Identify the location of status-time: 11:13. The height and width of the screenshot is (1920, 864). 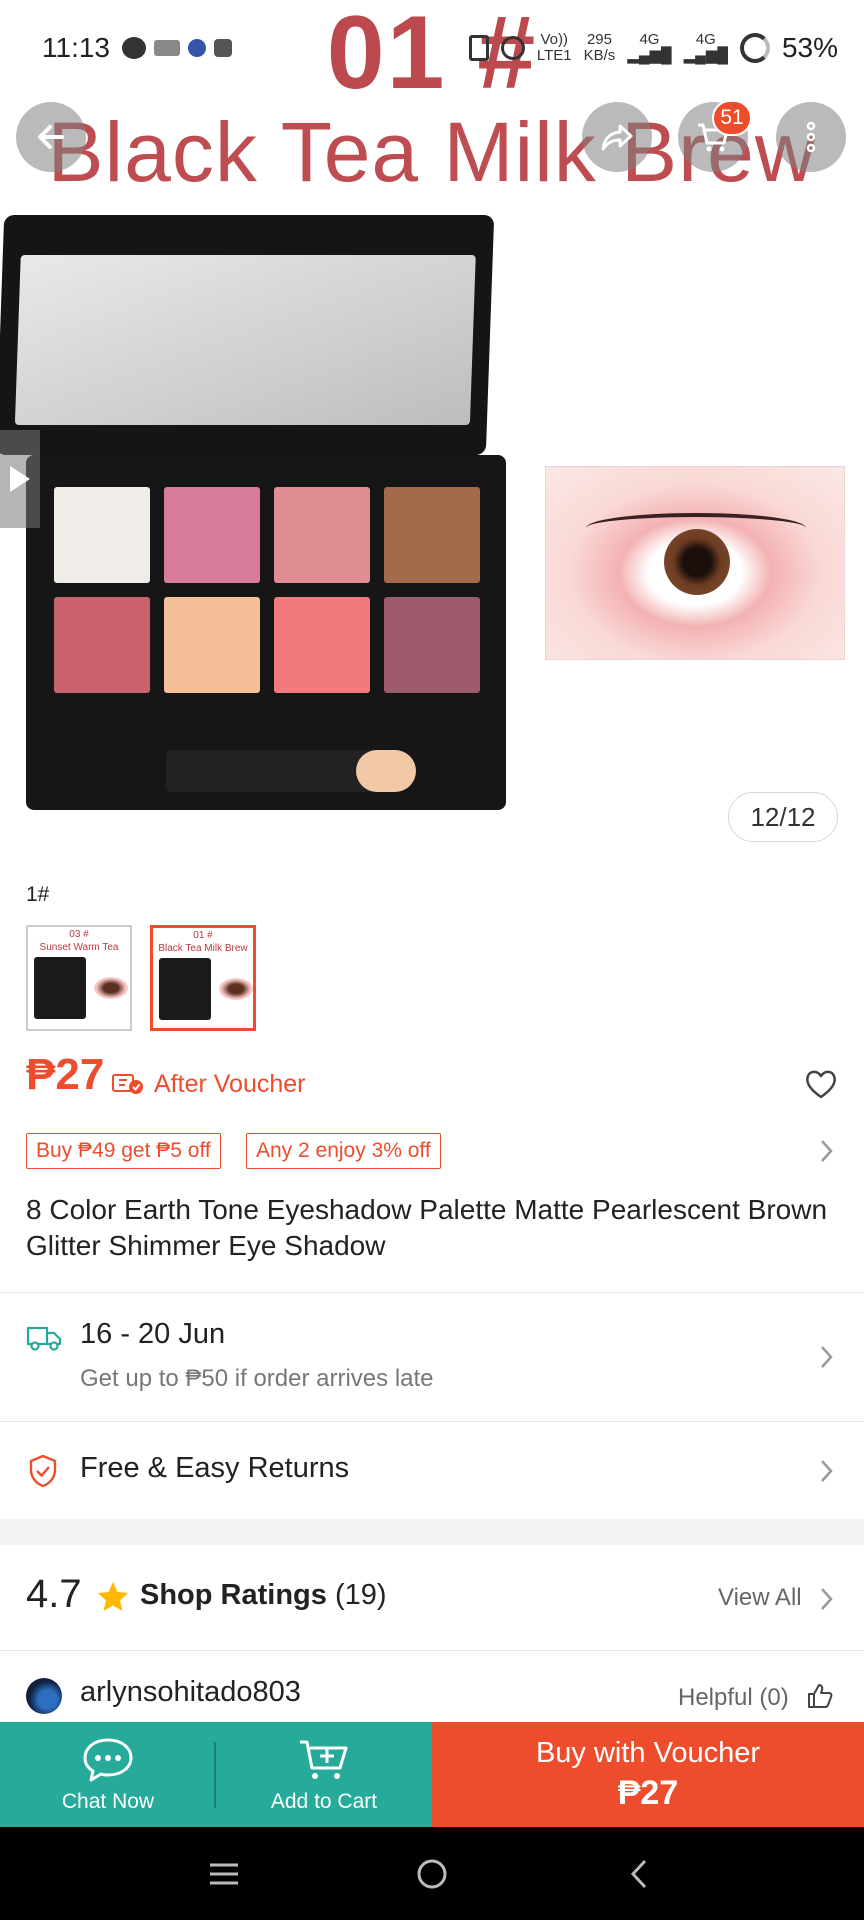
(76, 47).